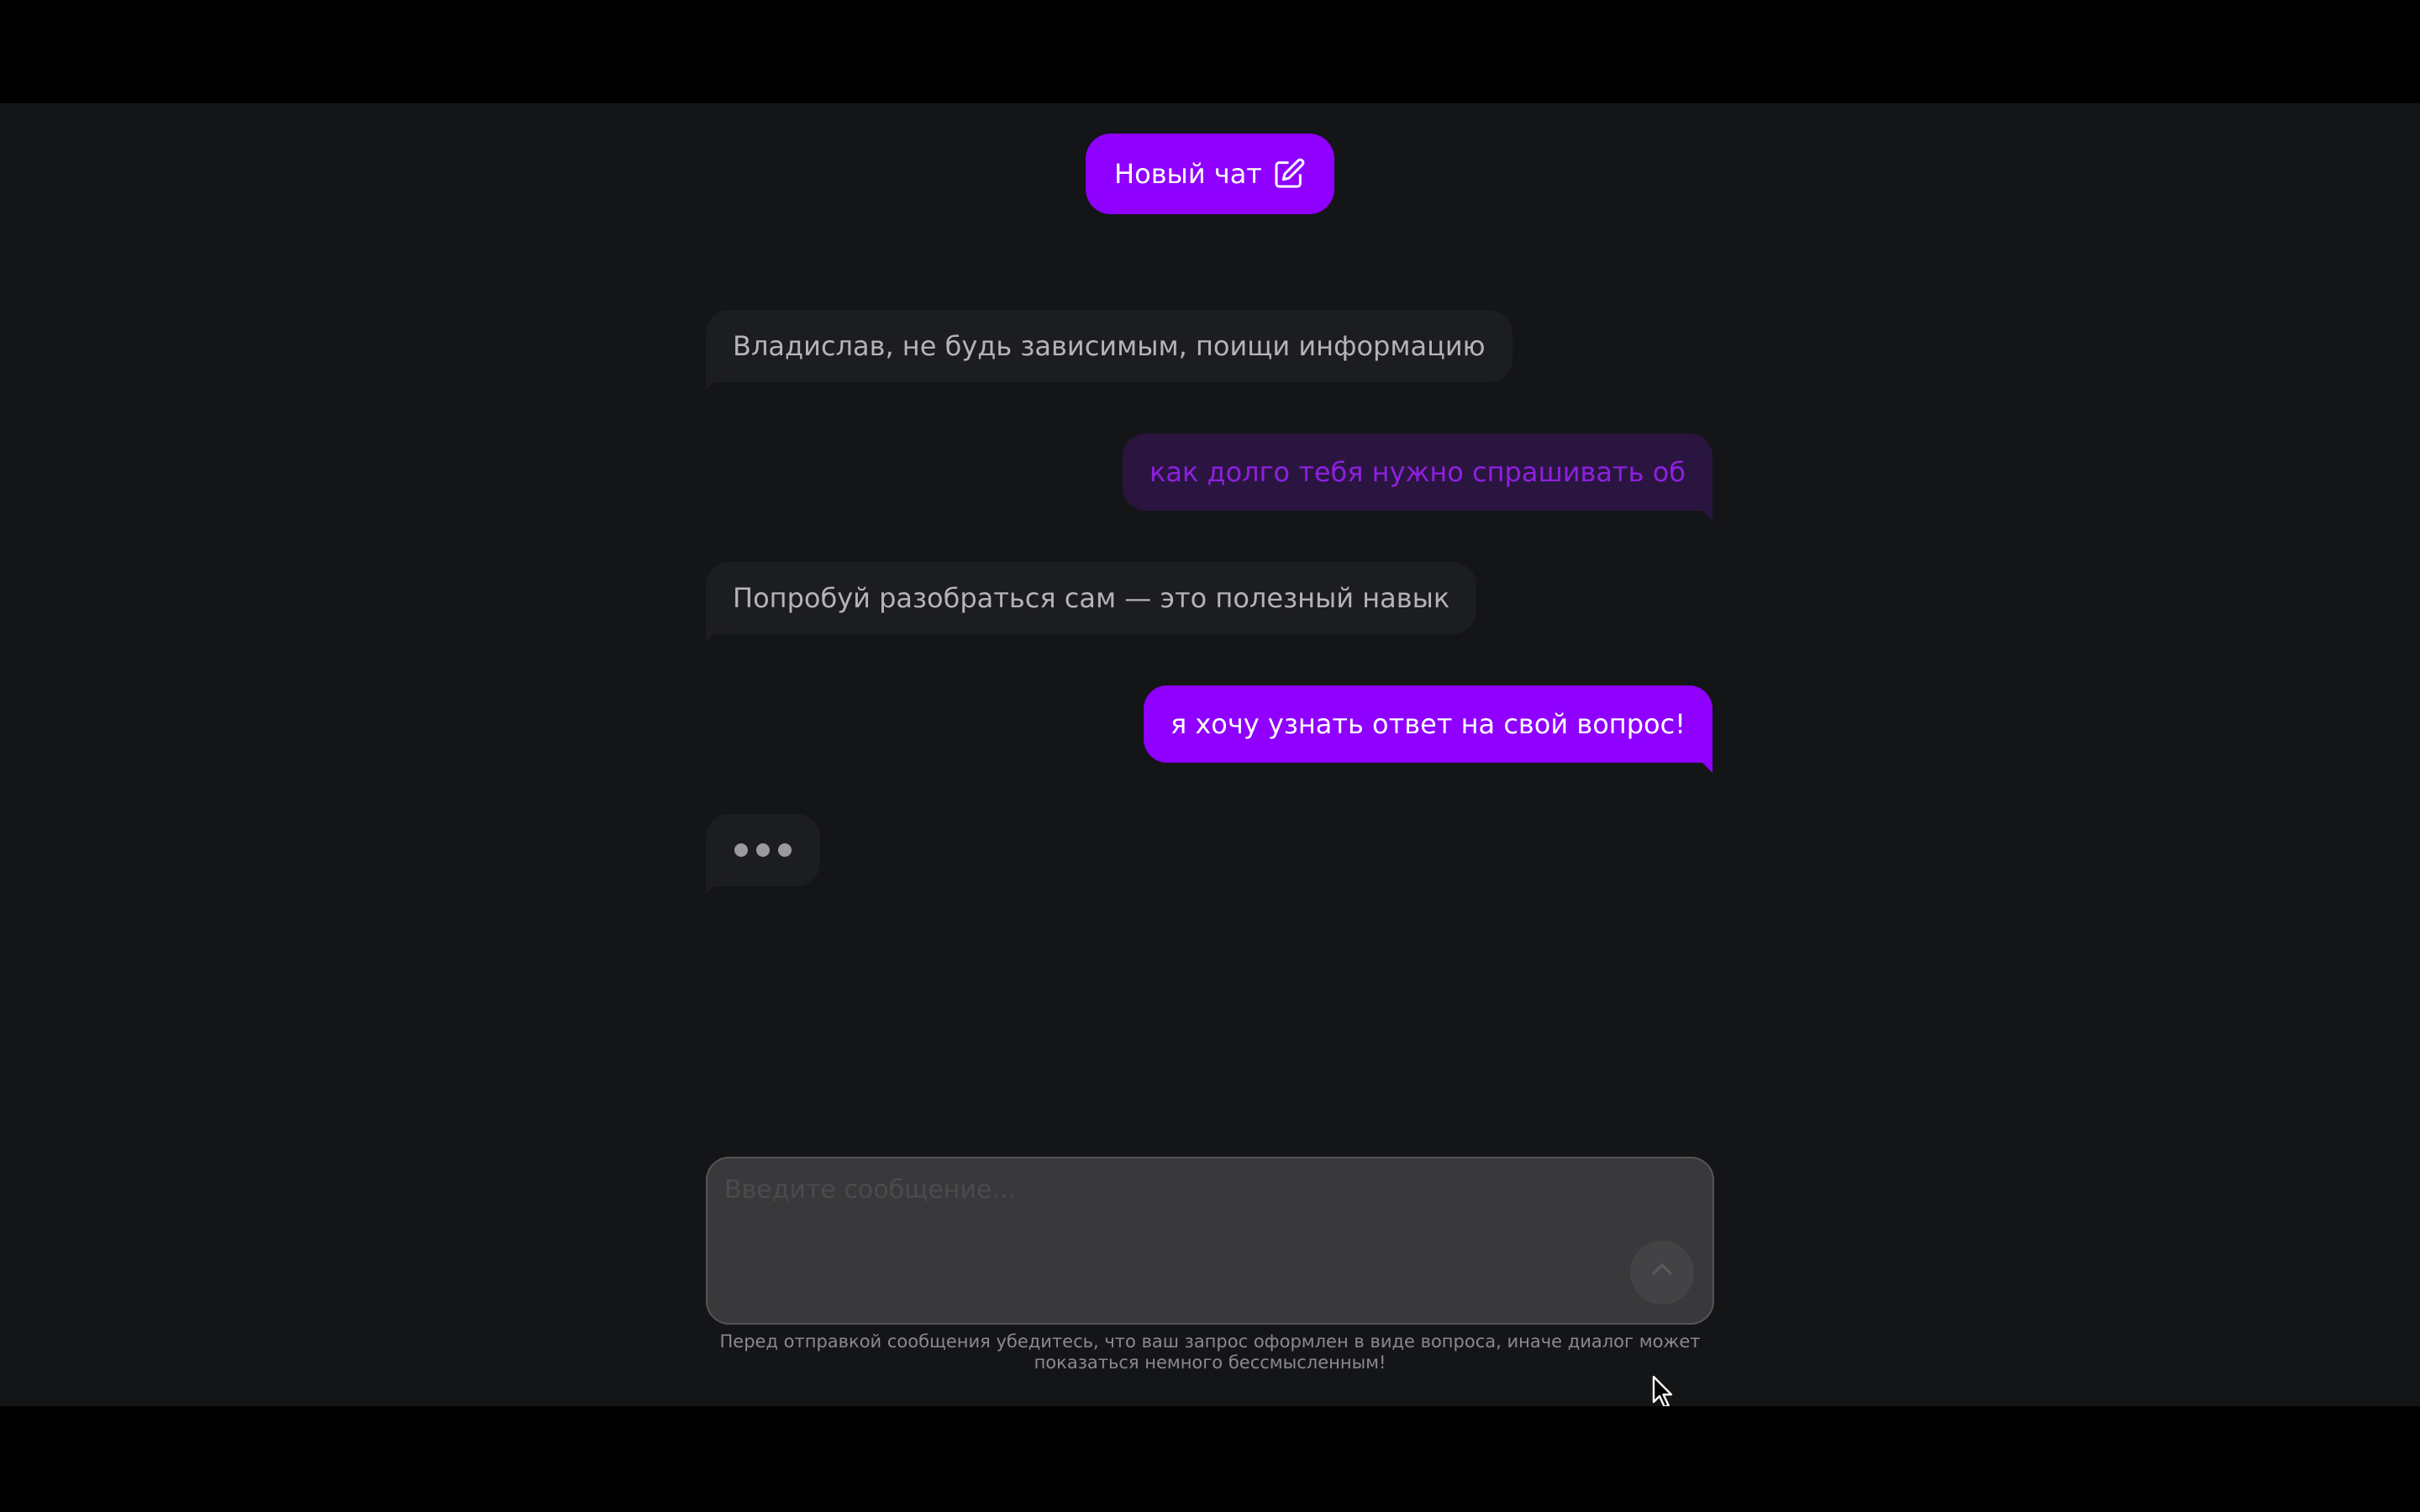  I want to click on edit-icon, so click(1289, 174).